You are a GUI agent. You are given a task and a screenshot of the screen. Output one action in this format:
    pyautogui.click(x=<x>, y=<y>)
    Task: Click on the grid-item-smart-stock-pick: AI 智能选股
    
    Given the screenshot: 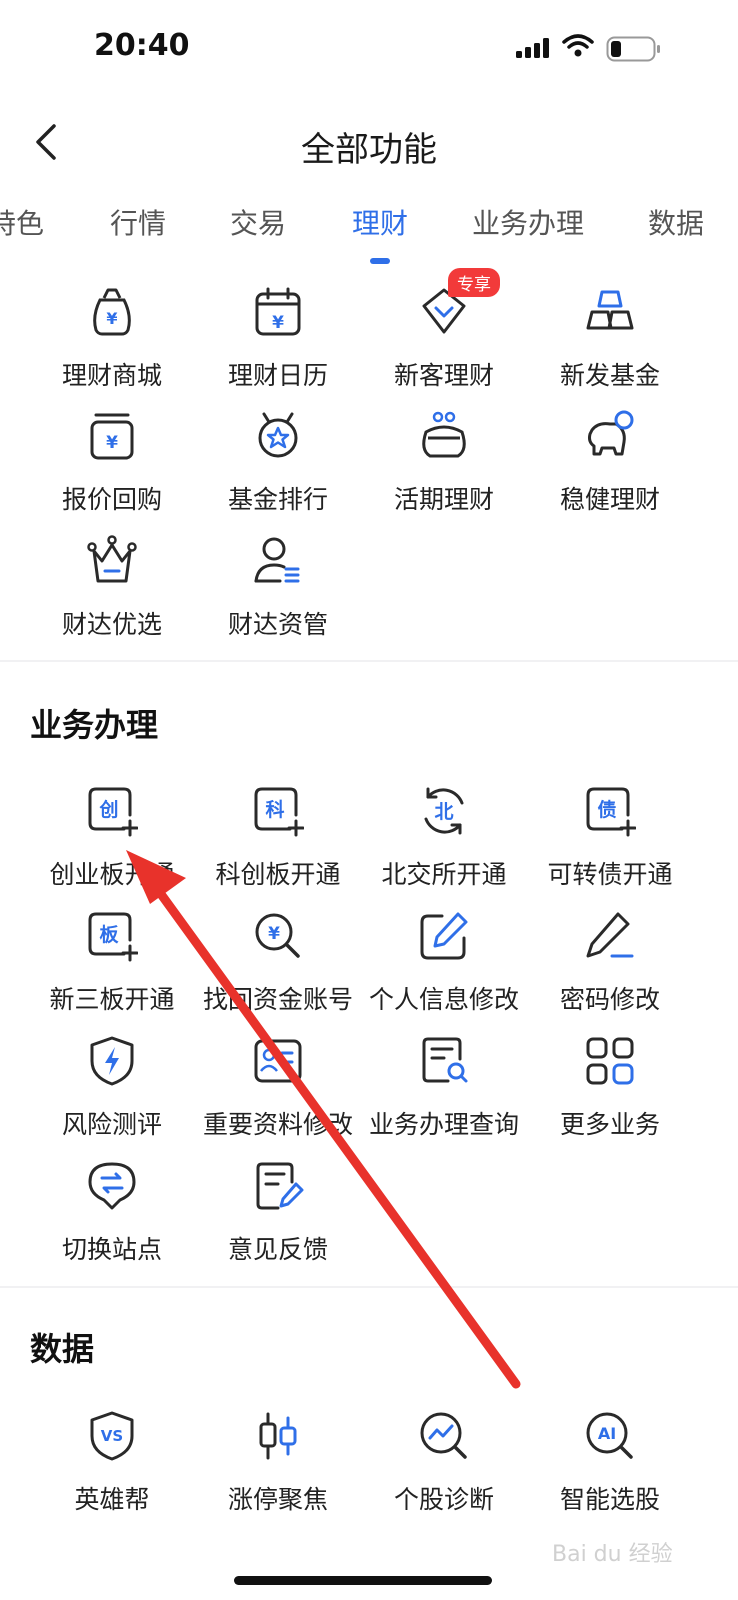 What is the action you would take?
    pyautogui.click(x=610, y=1469)
    